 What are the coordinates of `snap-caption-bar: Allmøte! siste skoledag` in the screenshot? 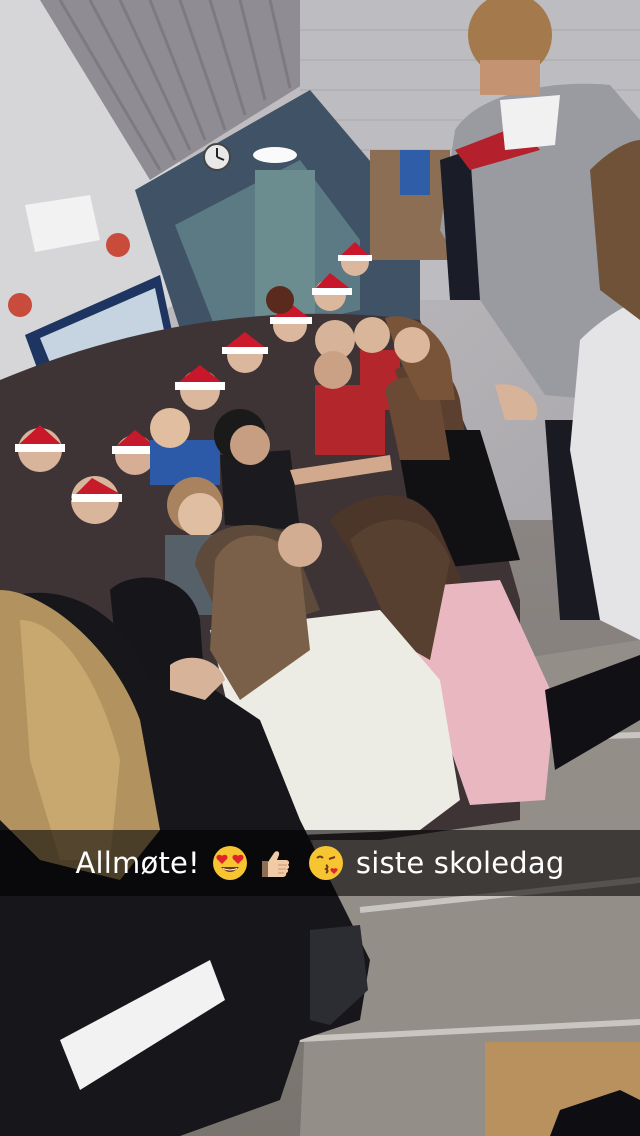 It's located at (320, 863).